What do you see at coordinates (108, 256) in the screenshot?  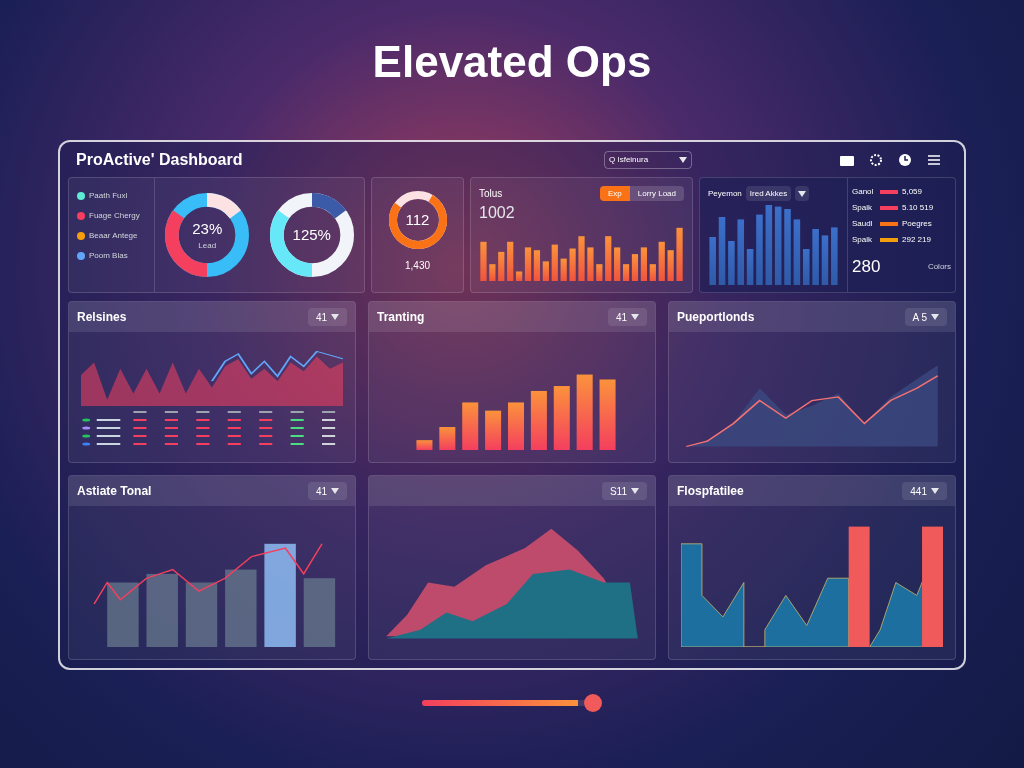 I see `legend-label: Poom Blas` at bounding box center [108, 256].